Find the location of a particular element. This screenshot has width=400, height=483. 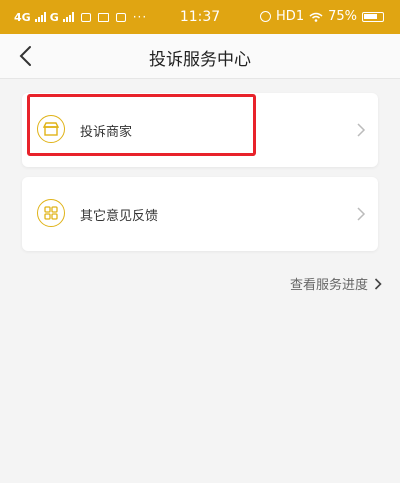

page-title: 投诉服务中心 is located at coordinates (200, 60).